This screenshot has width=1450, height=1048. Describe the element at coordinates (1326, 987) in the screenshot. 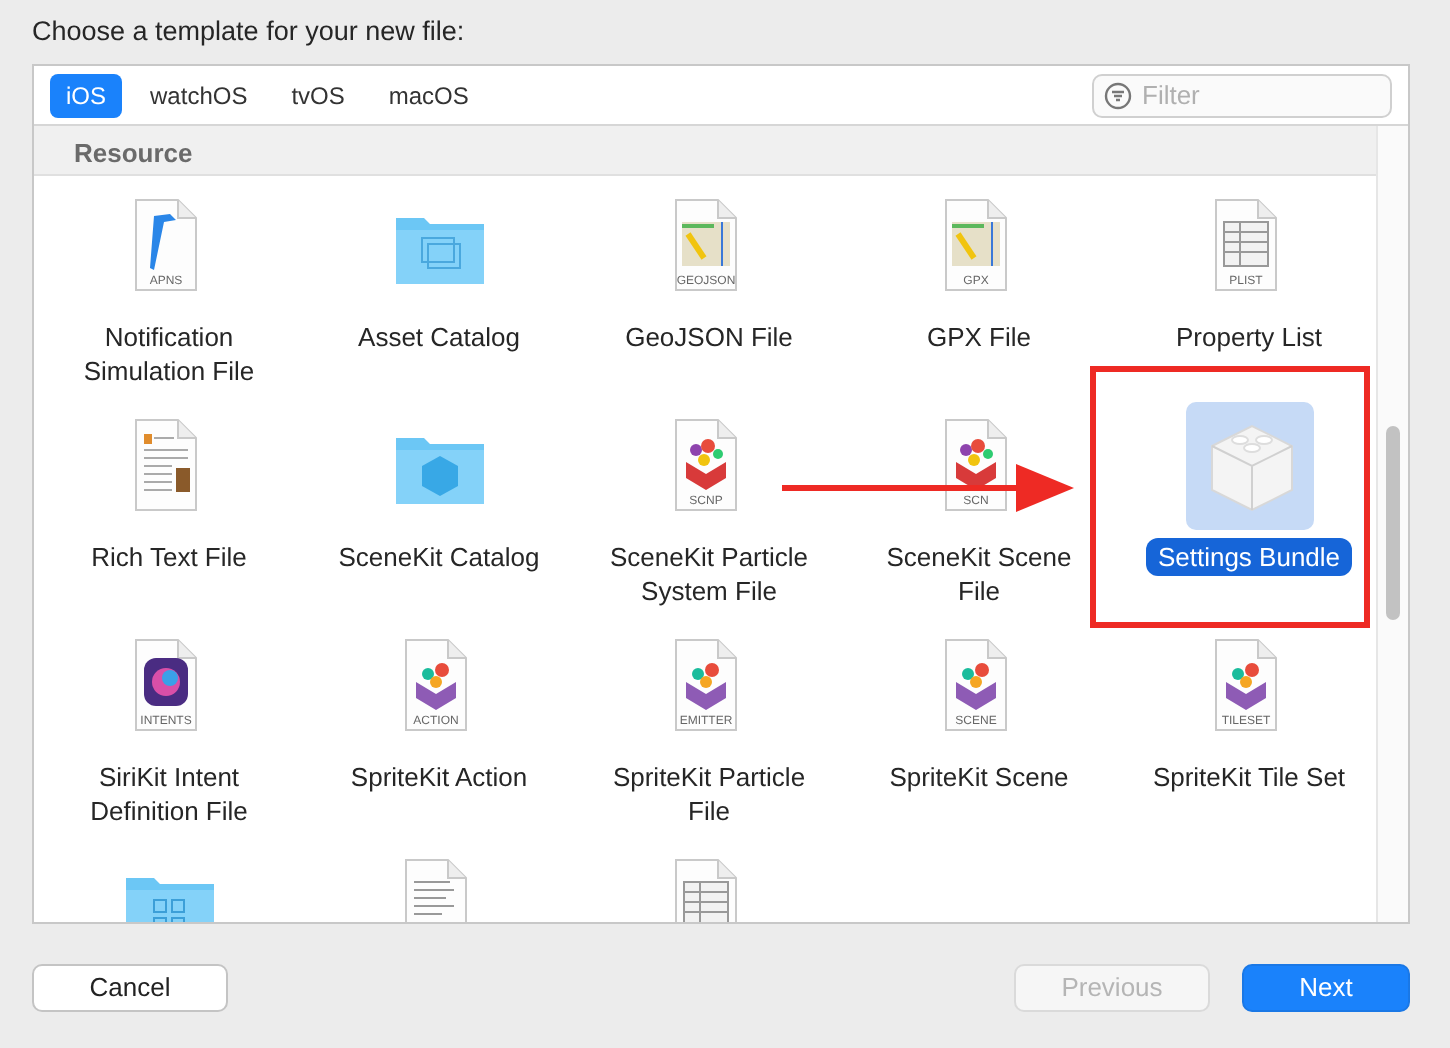

I see `next-button: Next` at that location.